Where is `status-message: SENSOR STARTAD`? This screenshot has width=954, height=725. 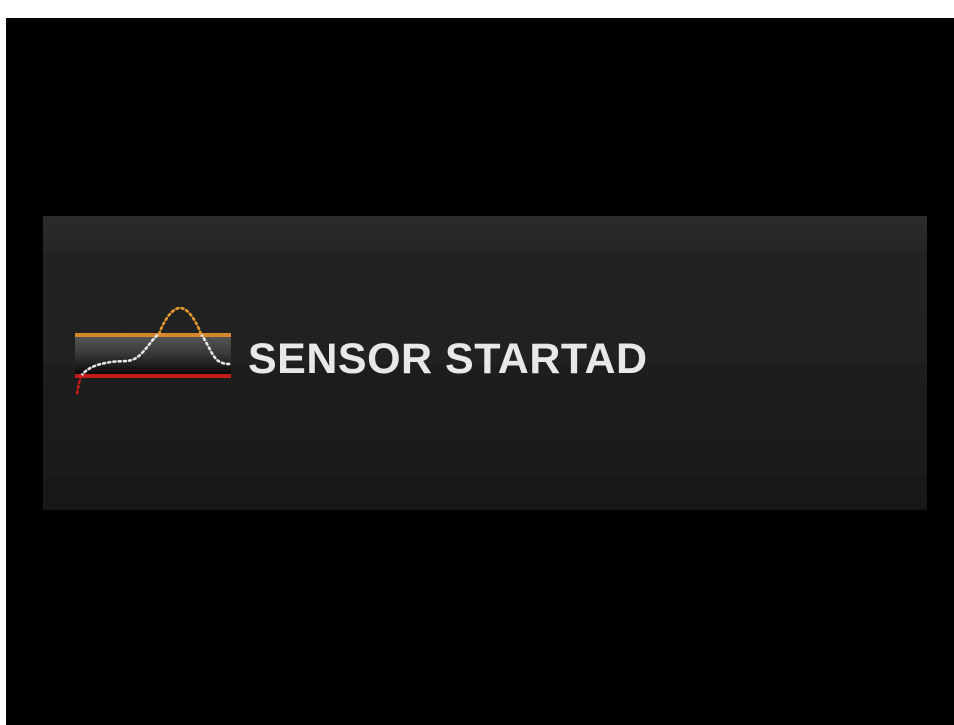
status-message: SENSOR STARTAD is located at coordinates (448, 359).